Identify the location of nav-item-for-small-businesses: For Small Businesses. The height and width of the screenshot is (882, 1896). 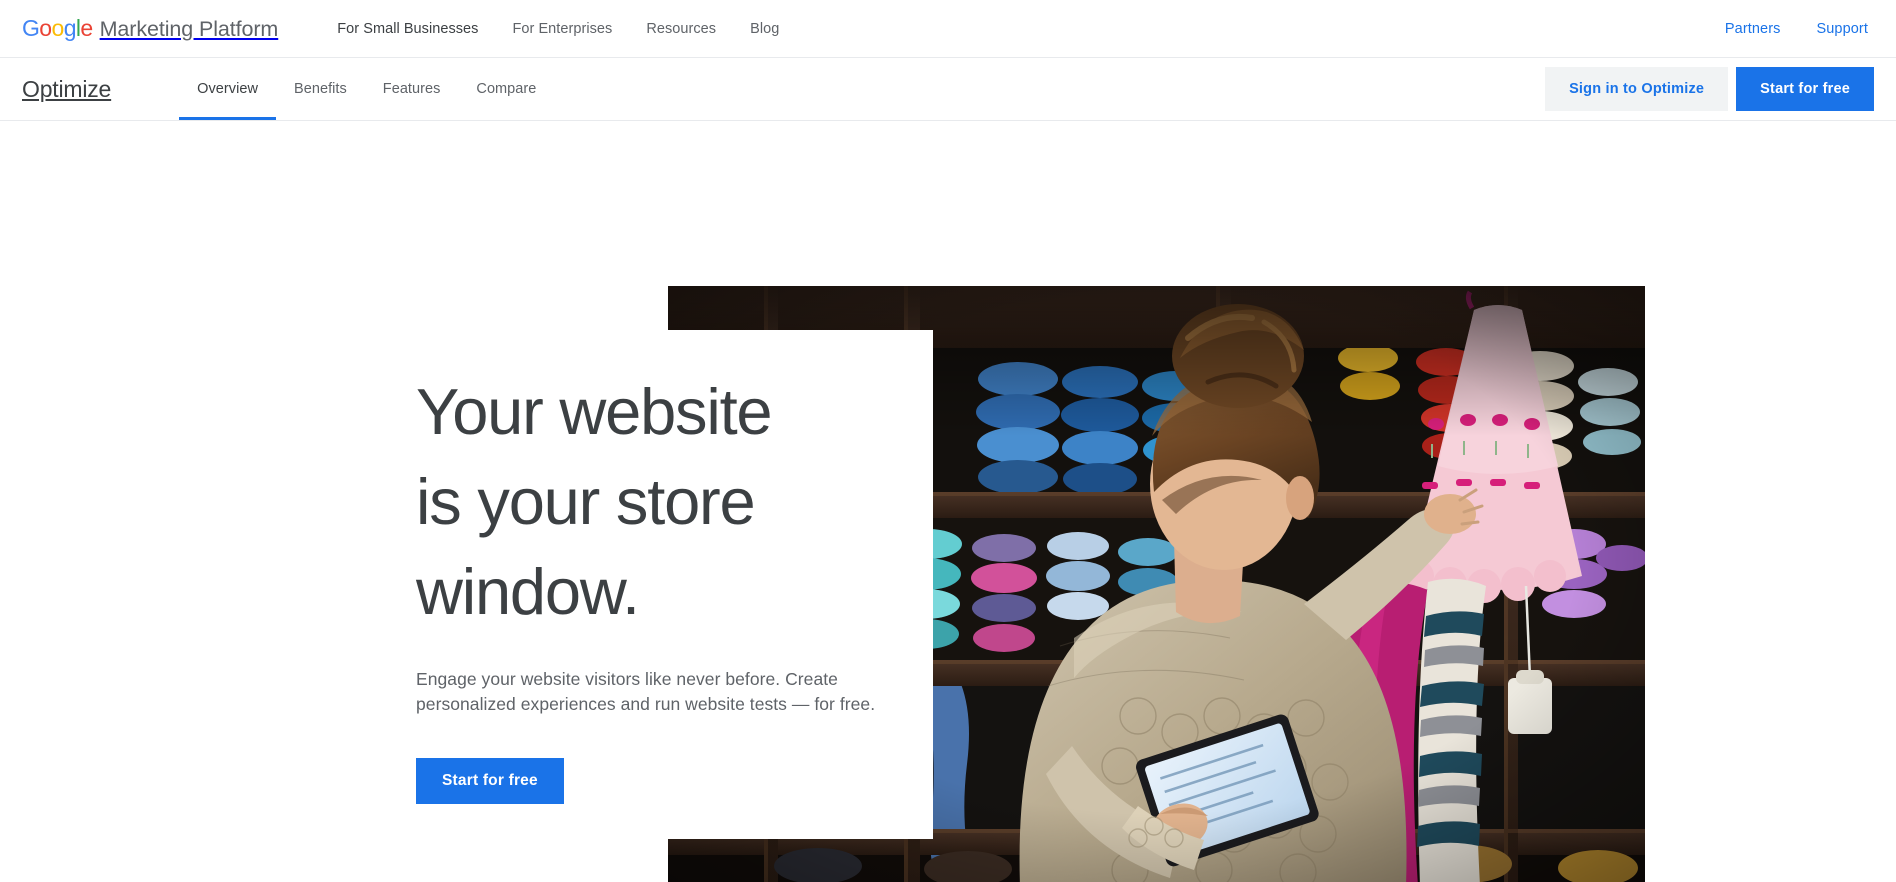
(407, 29).